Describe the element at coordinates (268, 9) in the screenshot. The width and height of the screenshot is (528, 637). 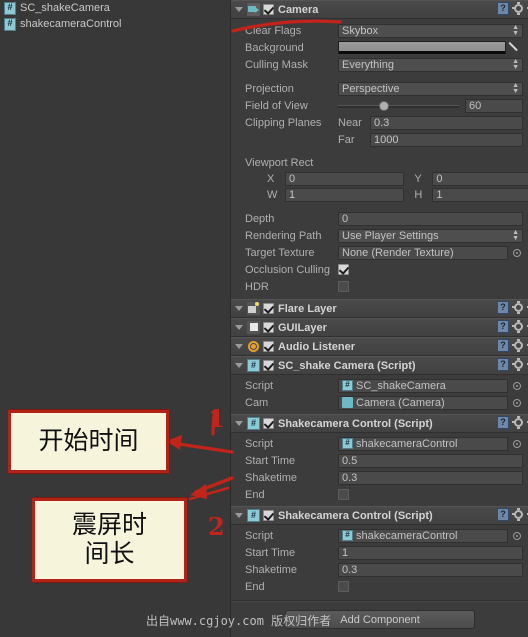
I see `camera-enabled-checkbox` at that location.